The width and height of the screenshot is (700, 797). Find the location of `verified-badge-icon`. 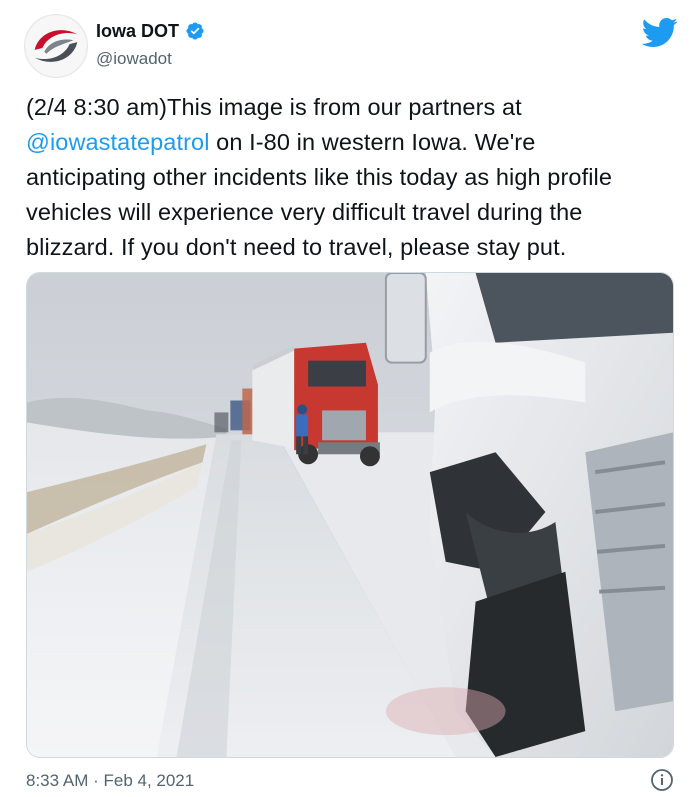

verified-badge-icon is located at coordinates (195, 31).